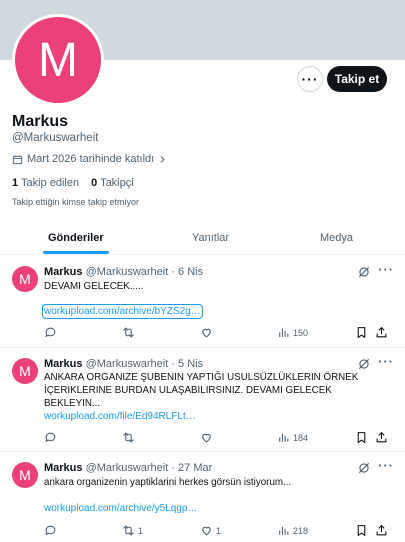 Image resolution: width=405 pixels, height=542 pixels. I want to click on followers-count: 0, so click(94, 183).